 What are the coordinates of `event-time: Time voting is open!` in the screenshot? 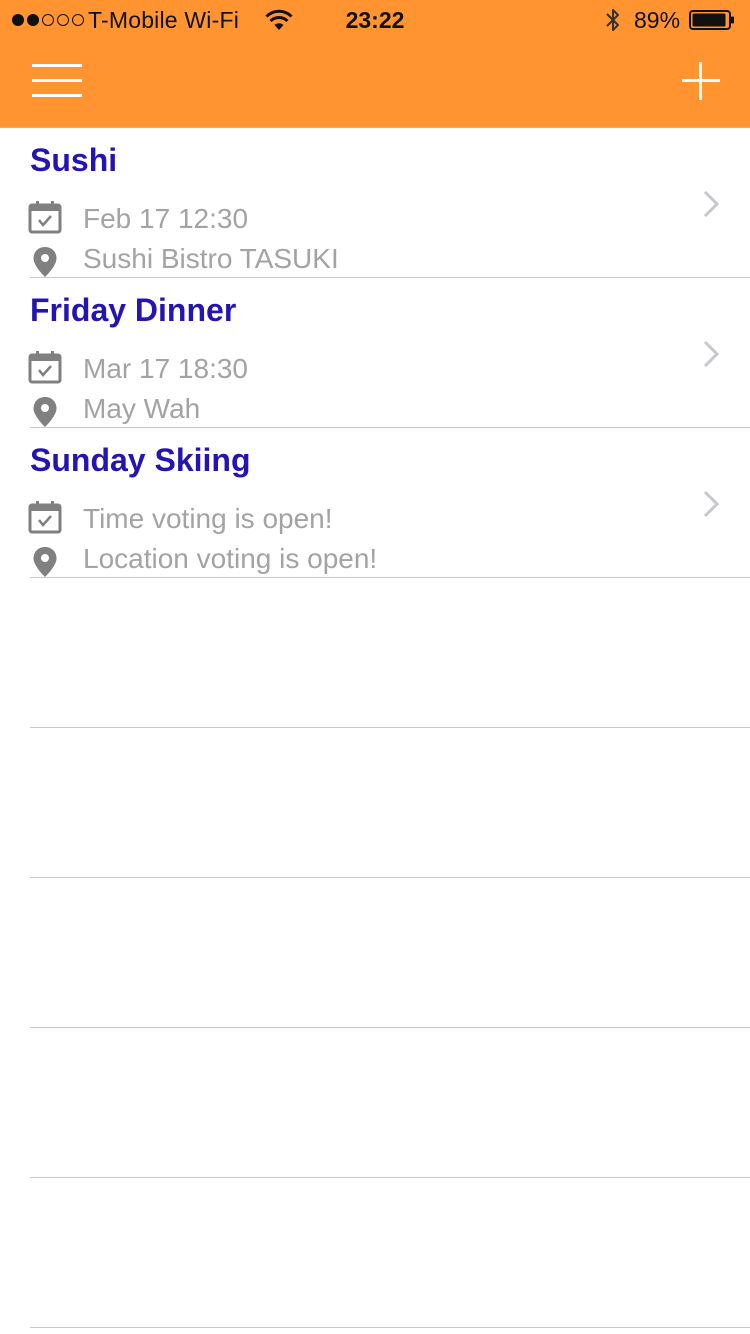 It's located at (208, 518).